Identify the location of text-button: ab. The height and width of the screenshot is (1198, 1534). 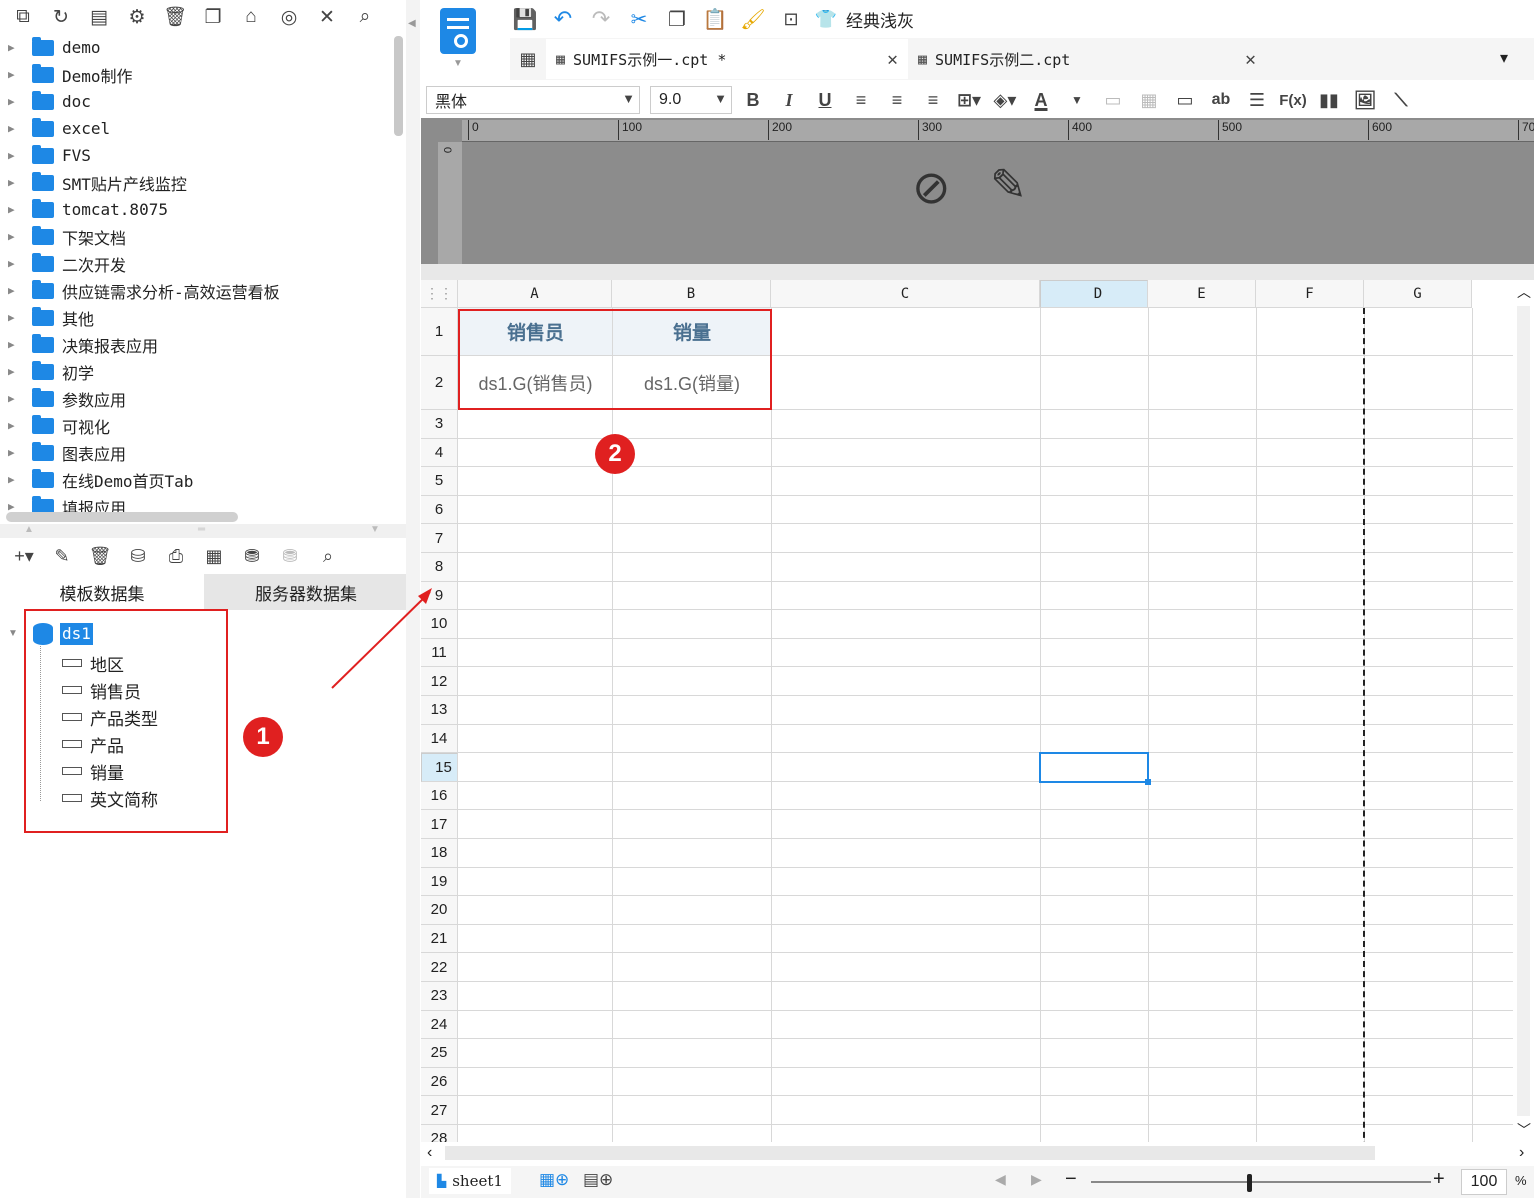
(1221, 100).